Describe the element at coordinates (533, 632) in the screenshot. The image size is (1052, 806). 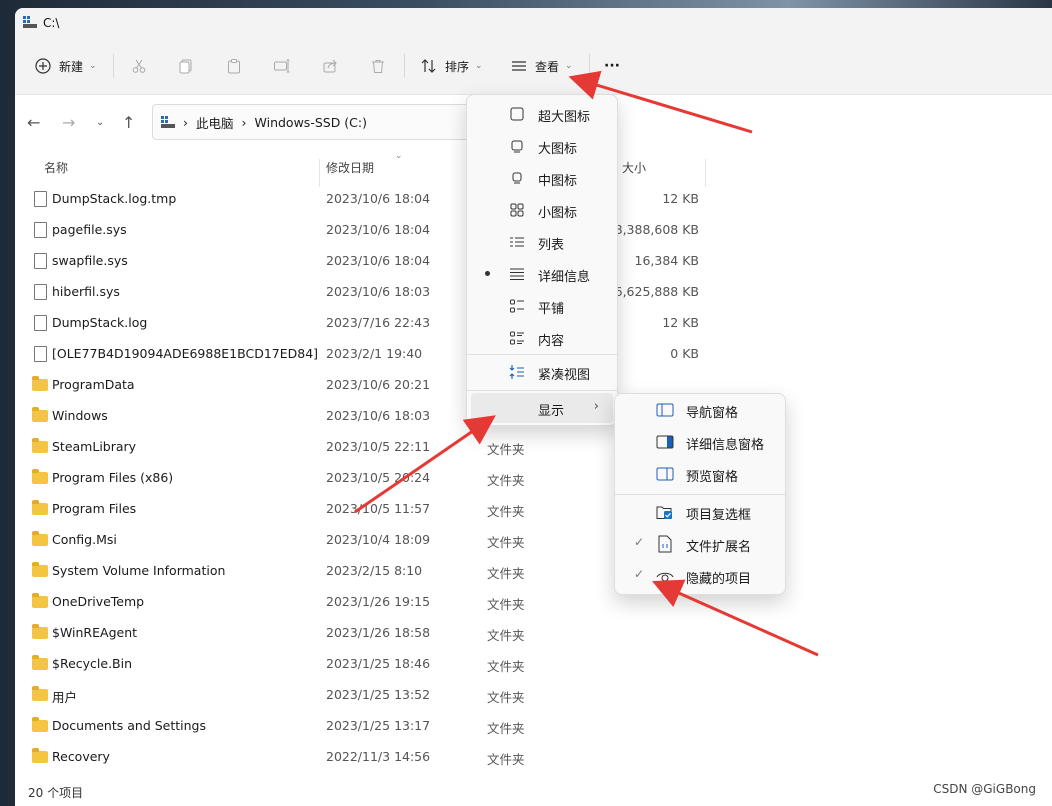
I see `table-row: $WinREAgent 2023/1/26 18:58 文件夹` at that location.